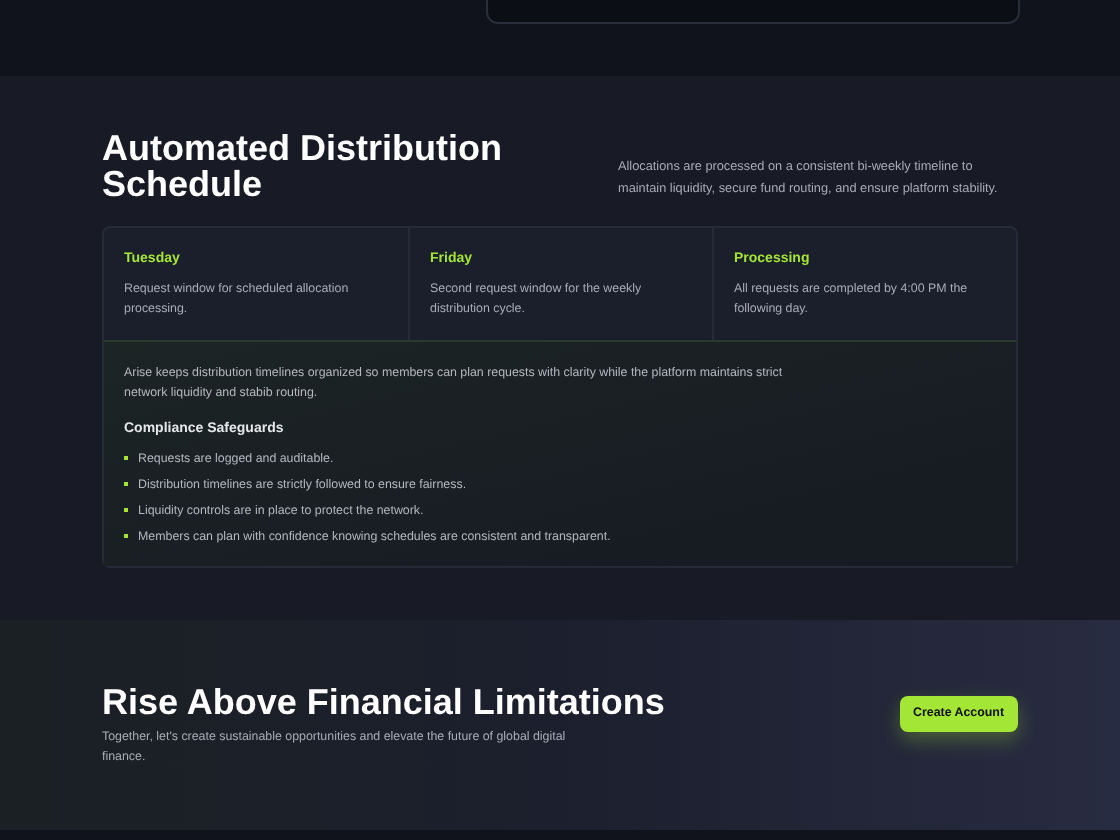  I want to click on cta-title: Rise Above Financial Limitations, so click(383, 701).